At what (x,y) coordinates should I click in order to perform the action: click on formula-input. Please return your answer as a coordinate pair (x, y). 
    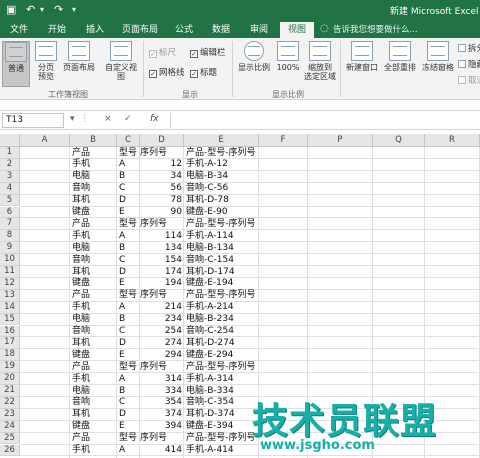
    Looking at the image, I should click on (324, 120).